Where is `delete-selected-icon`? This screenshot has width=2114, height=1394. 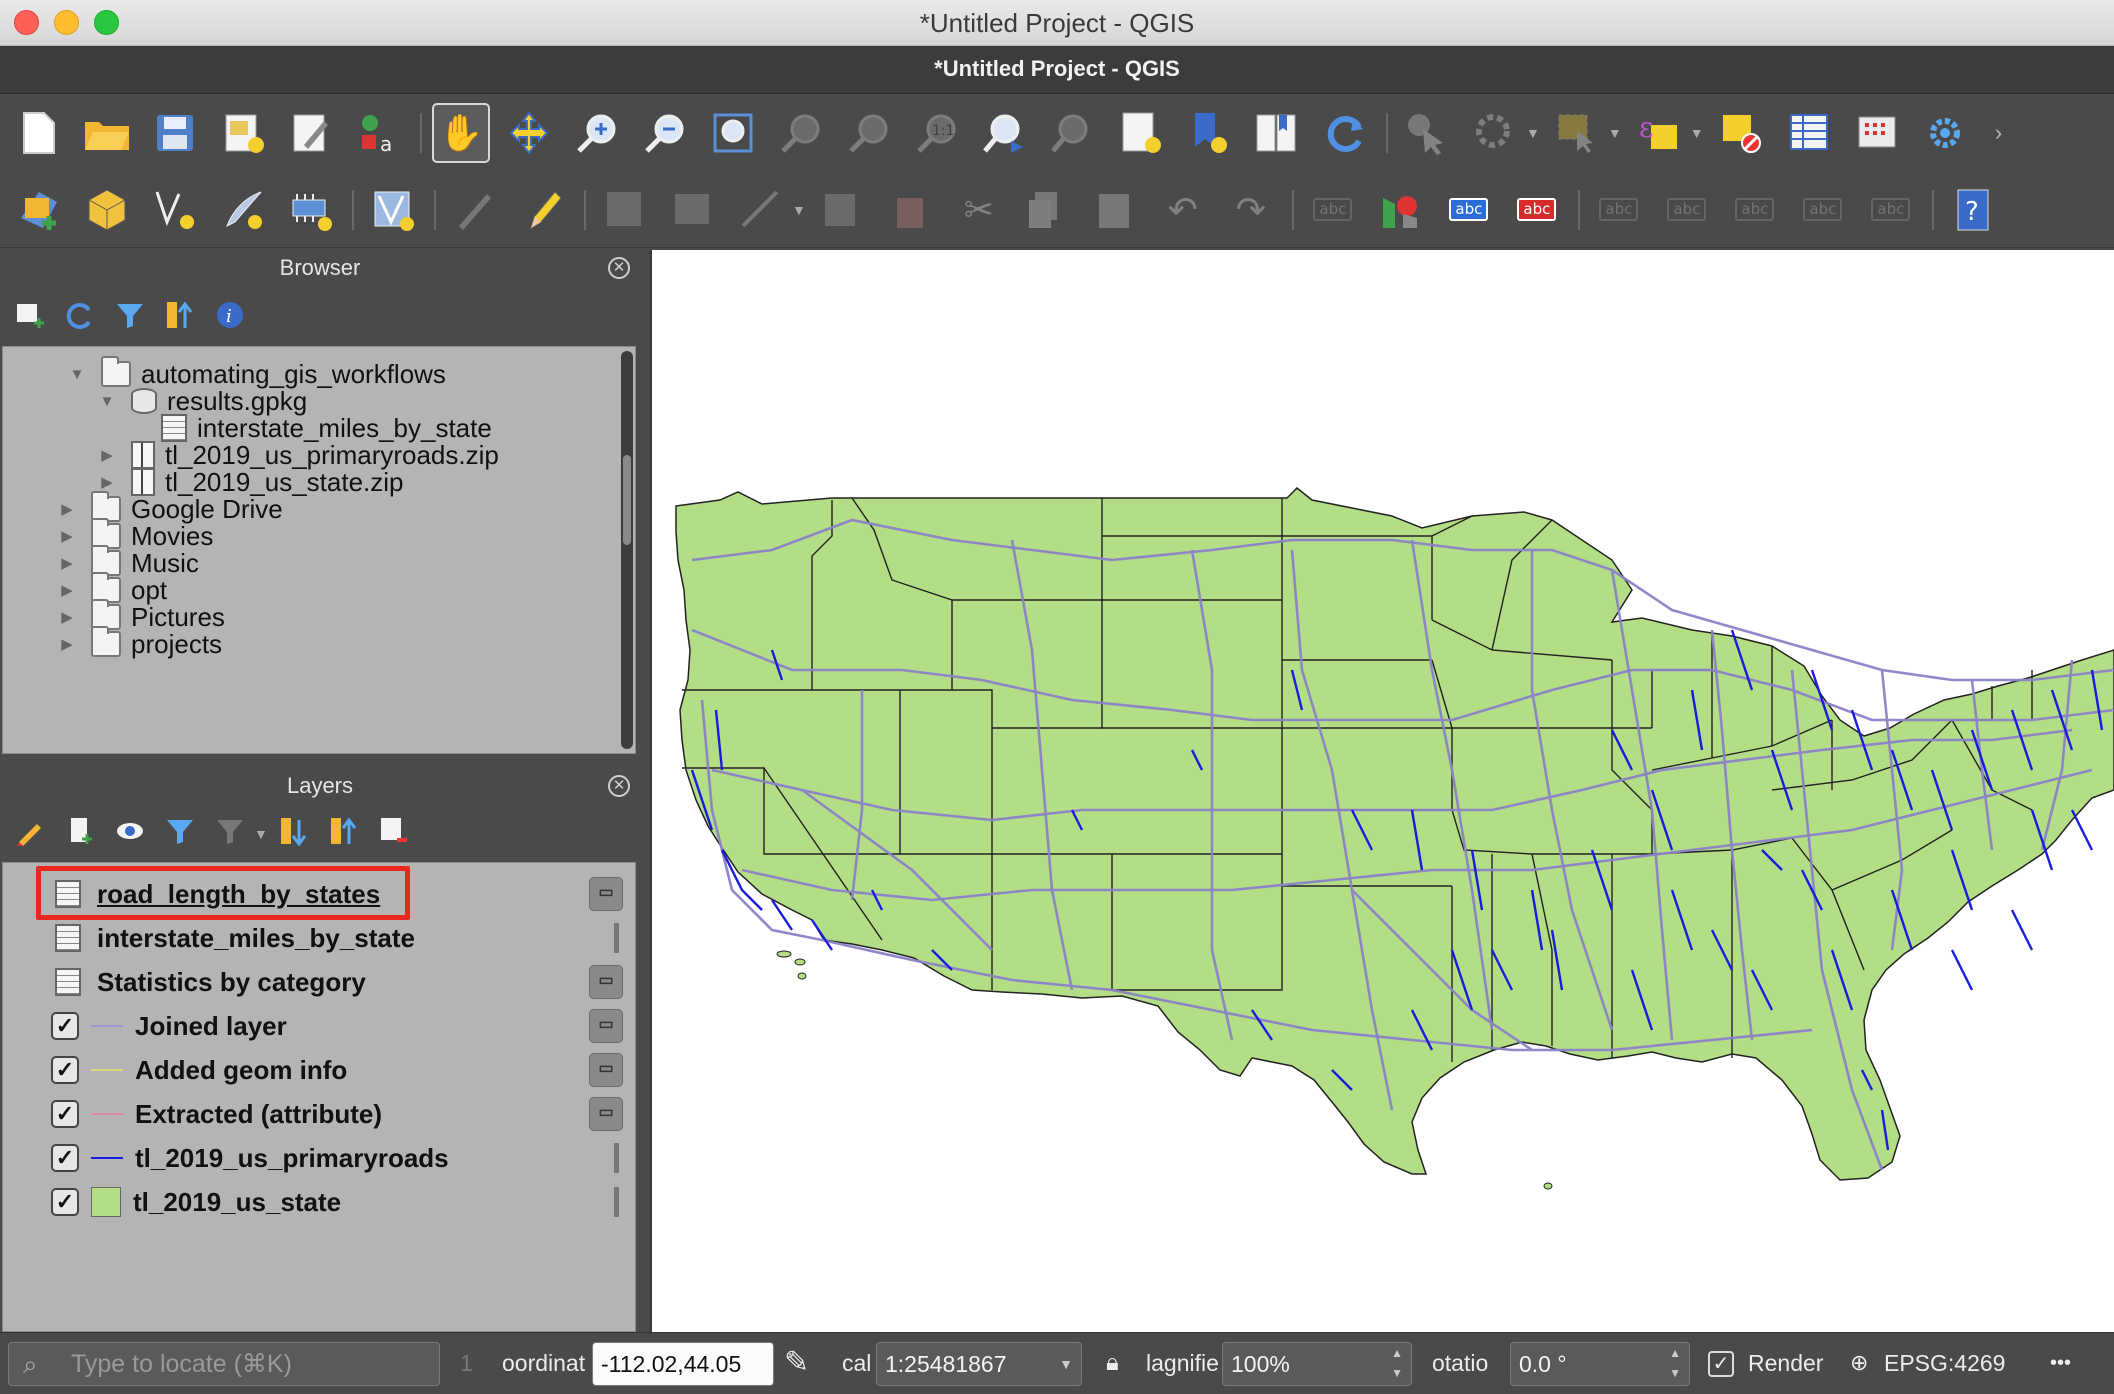
delete-selected-icon is located at coordinates (911, 210).